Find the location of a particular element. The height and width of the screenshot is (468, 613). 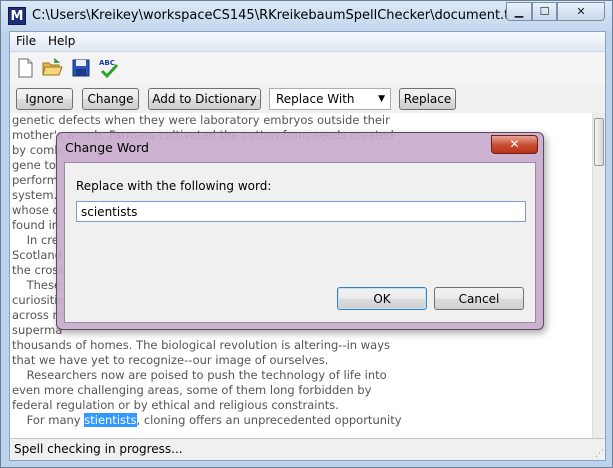

ok-button: OK is located at coordinates (382, 298).